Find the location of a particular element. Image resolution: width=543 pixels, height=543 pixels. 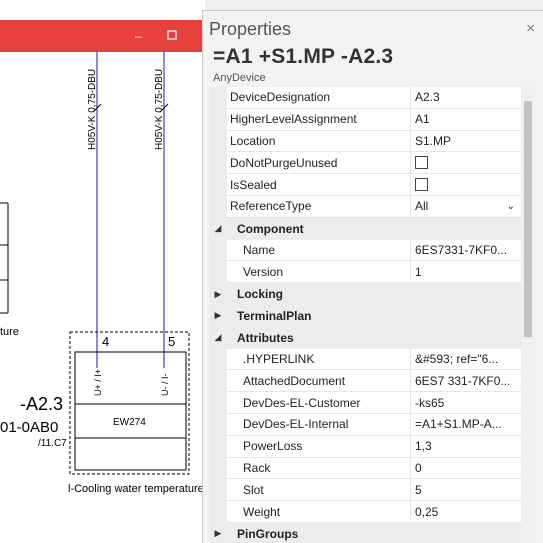

terminal-label: EW274 is located at coordinates (129, 422).